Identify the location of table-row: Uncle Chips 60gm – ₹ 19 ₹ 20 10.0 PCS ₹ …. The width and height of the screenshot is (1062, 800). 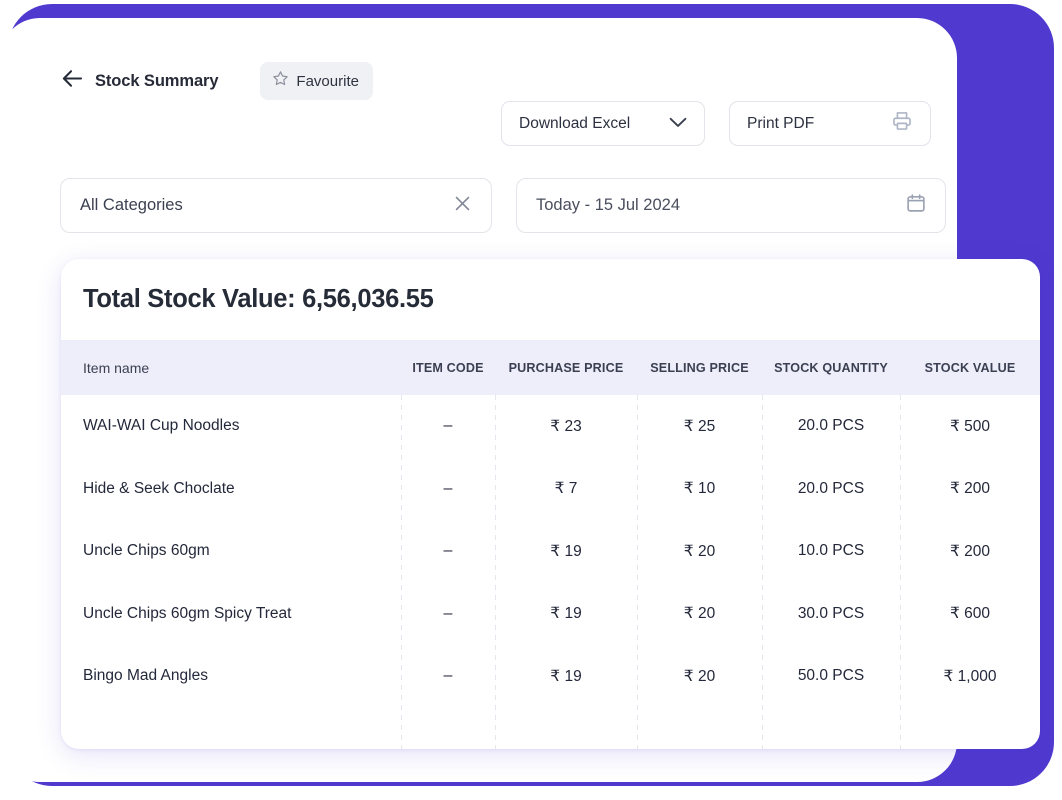
(550, 551).